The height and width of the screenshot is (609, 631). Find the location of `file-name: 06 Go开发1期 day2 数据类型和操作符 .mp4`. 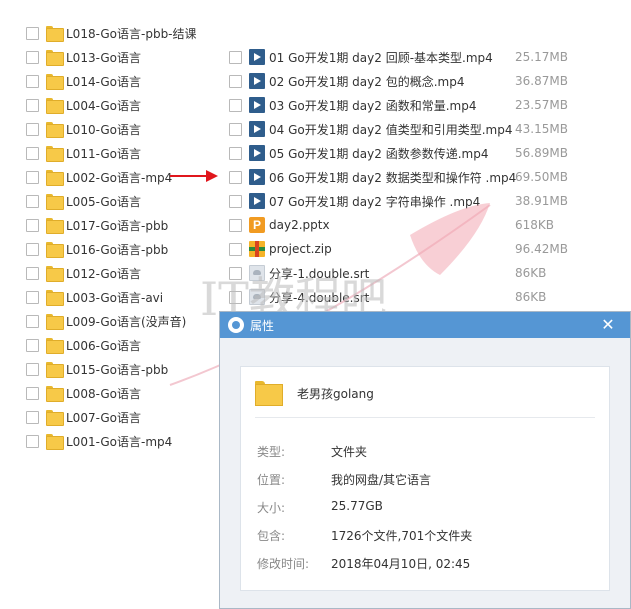

file-name: 06 Go开发1期 day2 数据类型和操作符 .mp4 is located at coordinates (392, 177).